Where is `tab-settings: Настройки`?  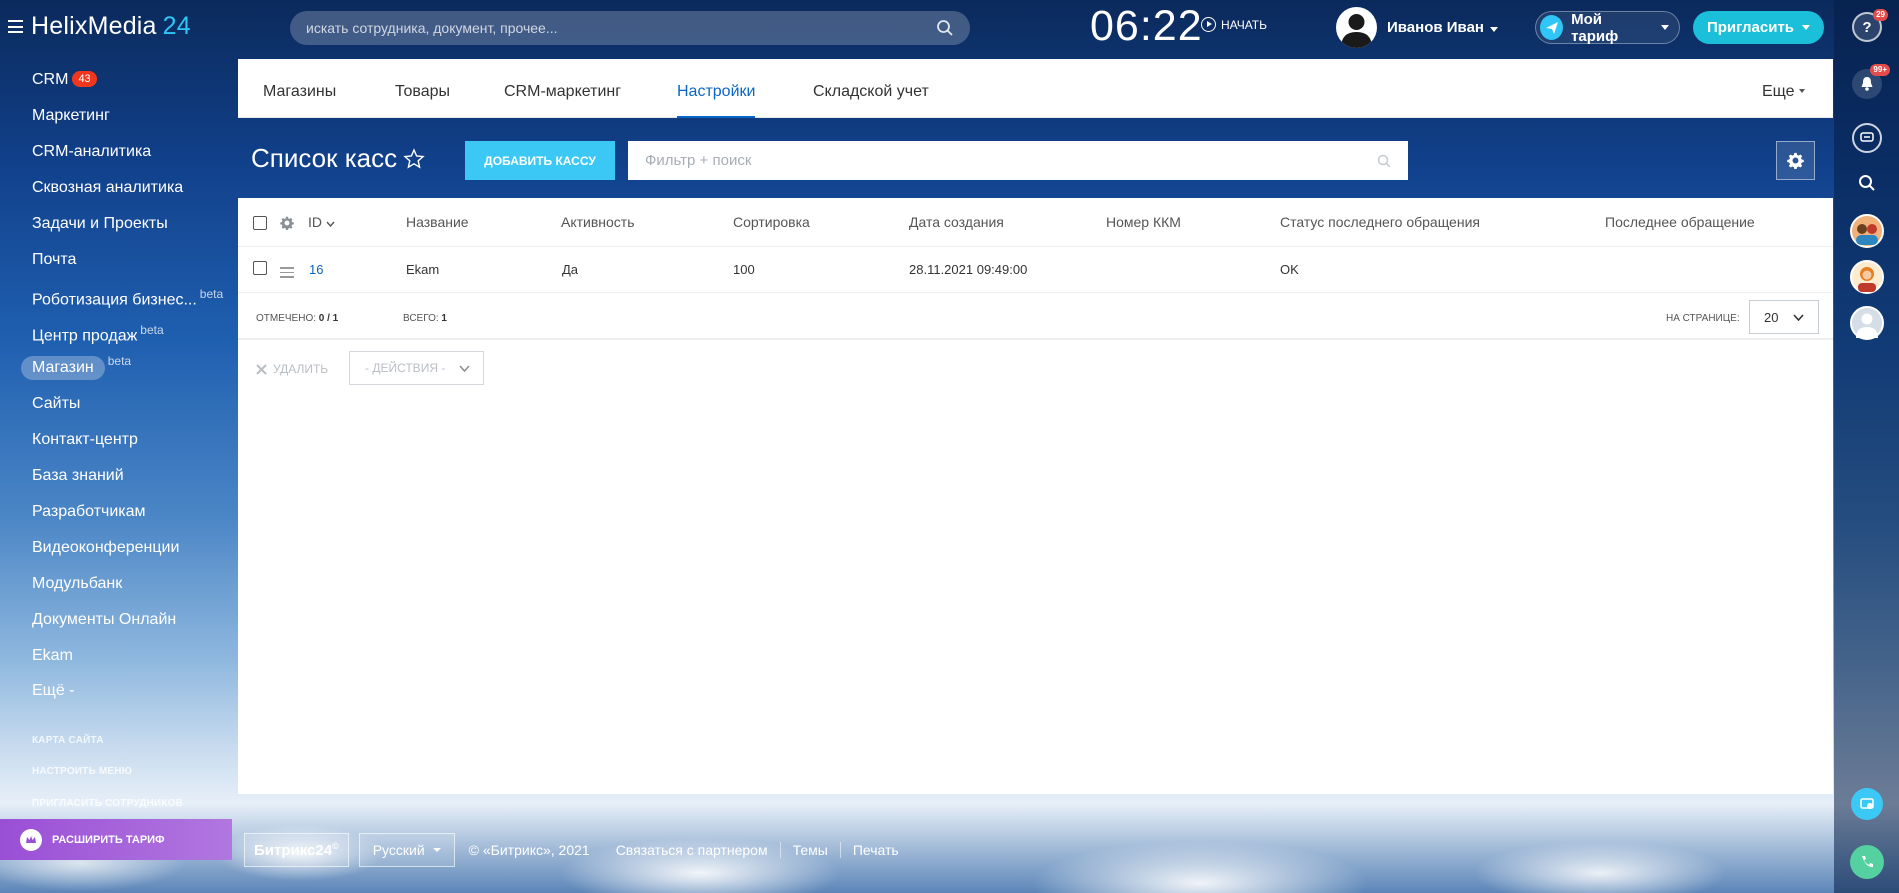 tab-settings: Настройки is located at coordinates (716, 88).